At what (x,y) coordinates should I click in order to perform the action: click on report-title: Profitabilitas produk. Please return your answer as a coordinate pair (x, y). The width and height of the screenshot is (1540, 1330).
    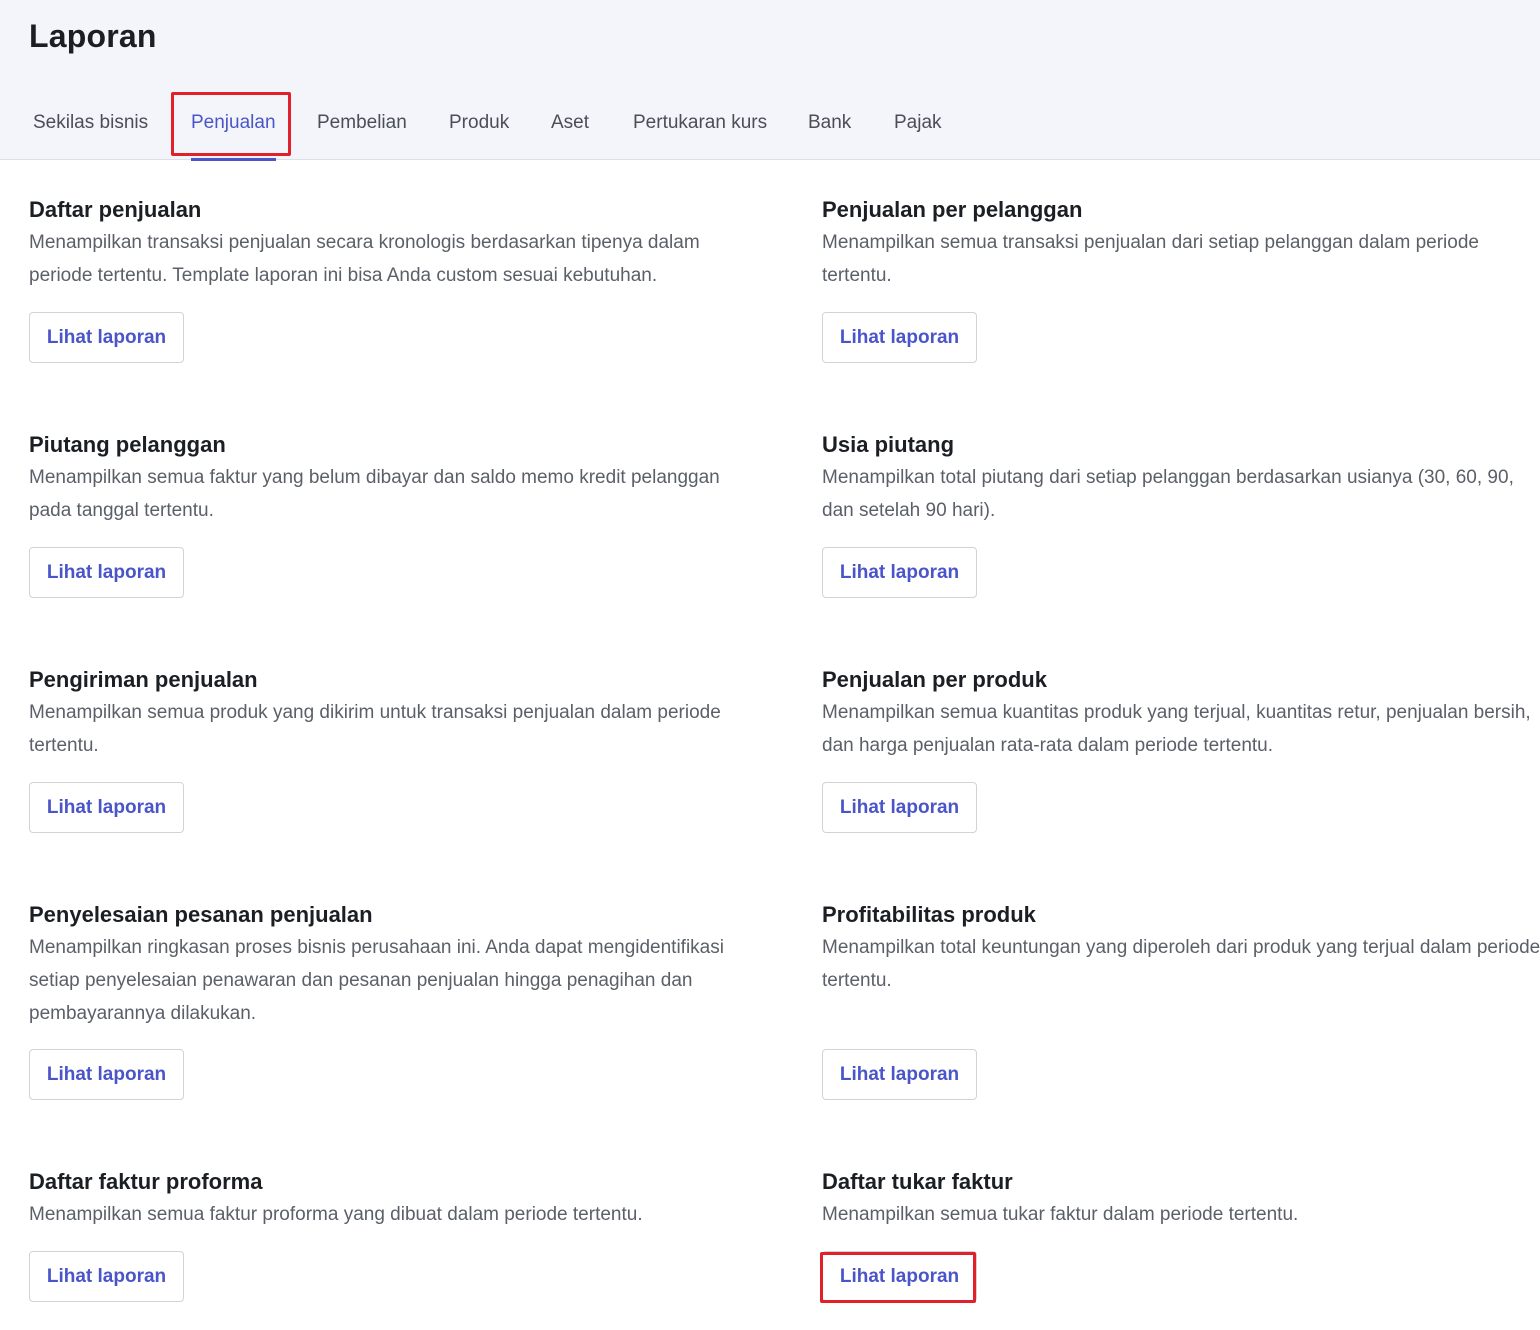
    Looking at the image, I should click on (929, 914).